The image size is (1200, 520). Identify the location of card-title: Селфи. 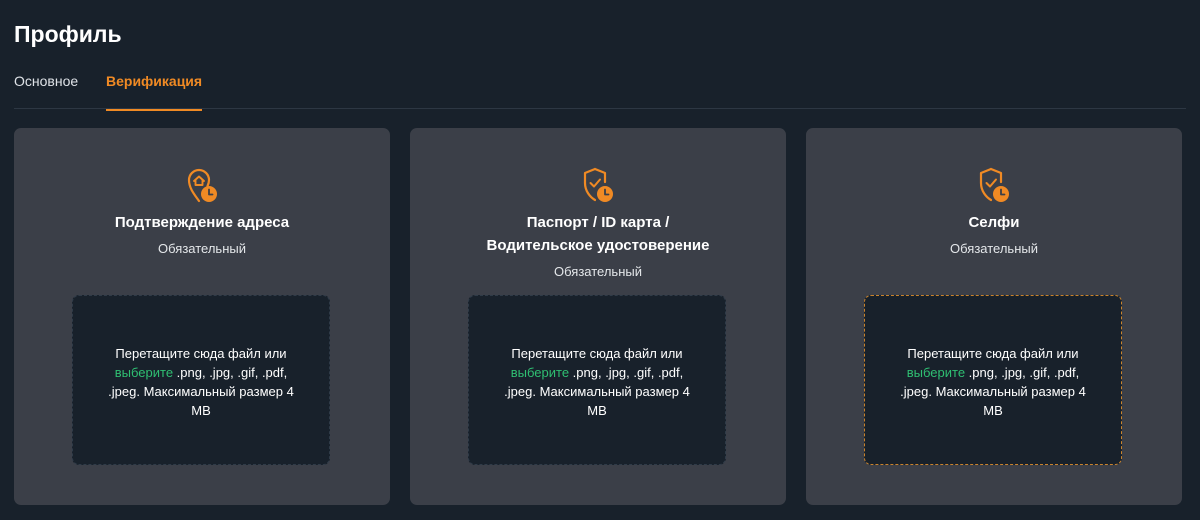
(994, 222).